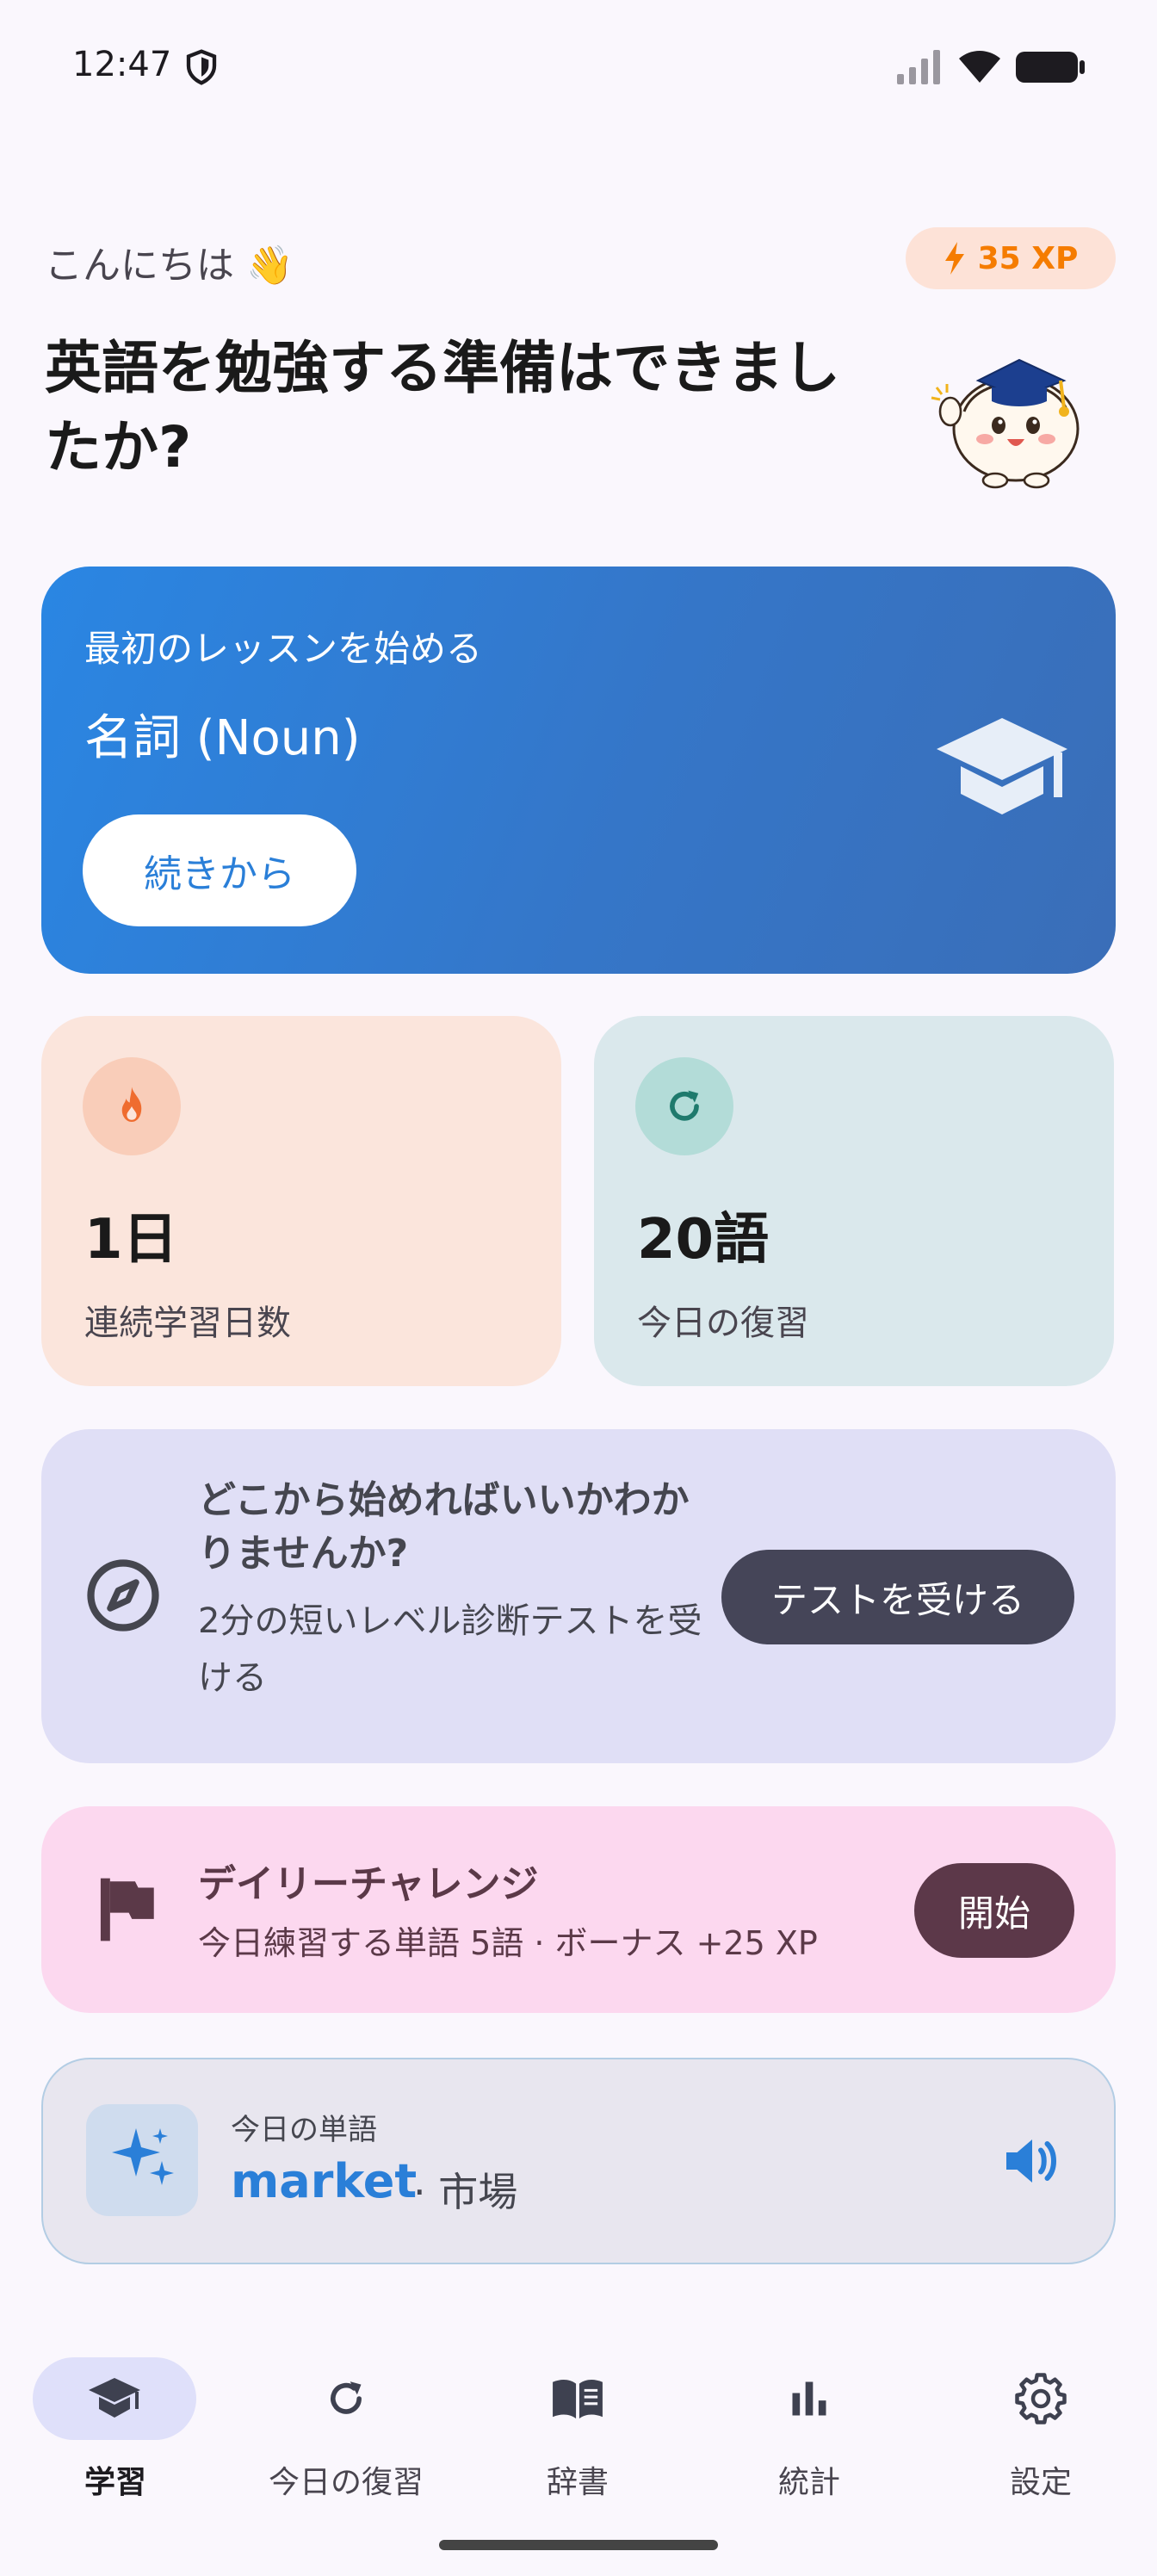 The image size is (1157, 2576). I want to click on challenge-title: デイリーチャレンジ, so click(369, 1884).